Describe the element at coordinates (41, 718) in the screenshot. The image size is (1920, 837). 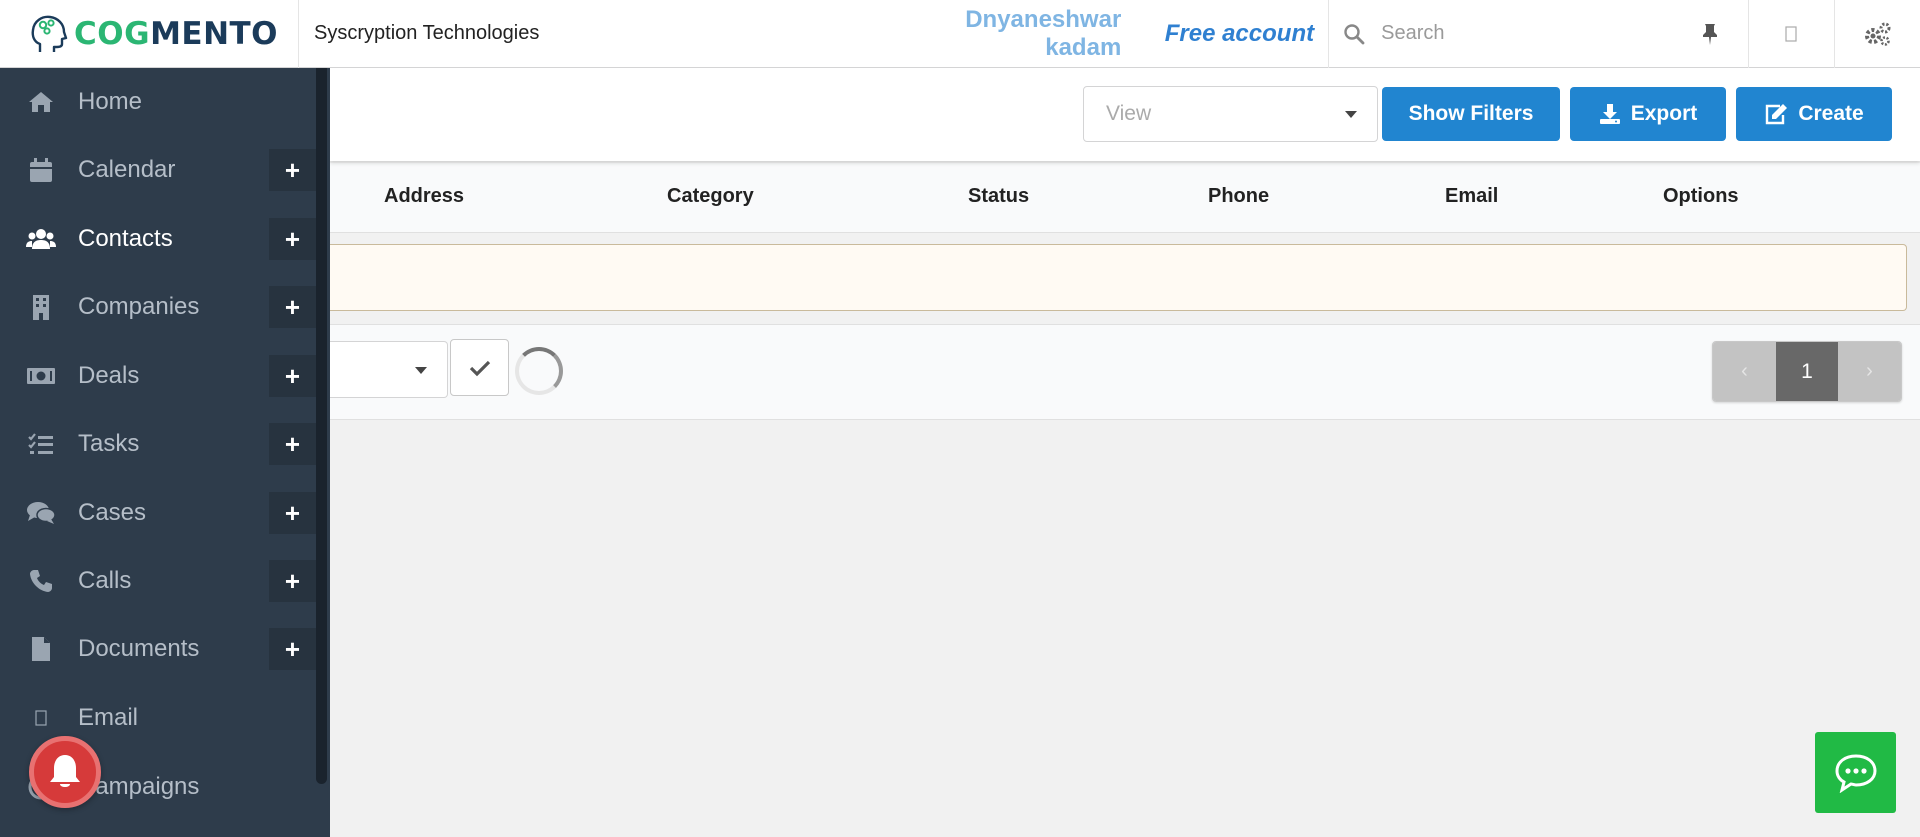
I see `email-icon` at that location.